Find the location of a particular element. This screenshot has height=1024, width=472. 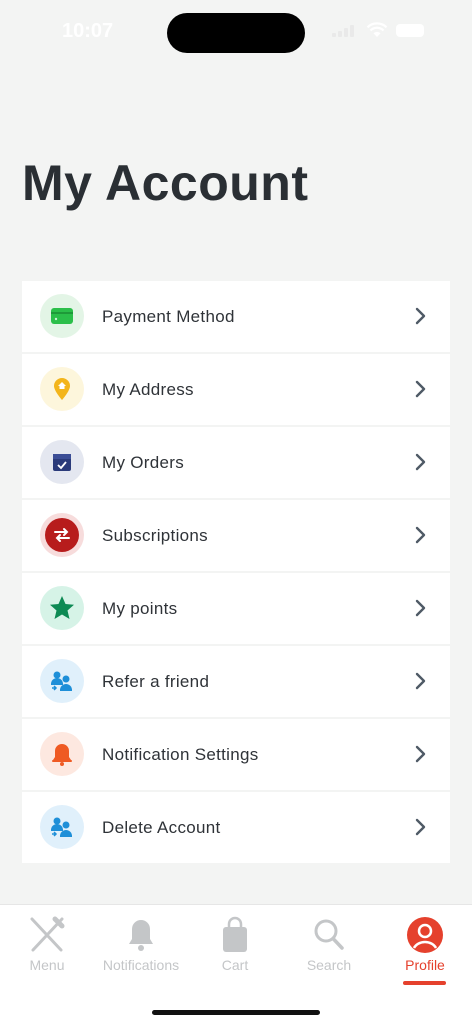

bottom-tab-bar: Menu Notifications Cart Search Profile is located at coordinates (236, 964).